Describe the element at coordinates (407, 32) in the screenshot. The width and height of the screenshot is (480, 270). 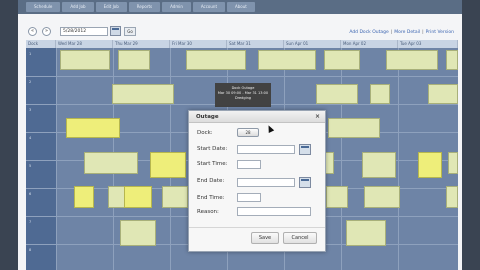
I see `more-detail-link: More Detail` at that location.